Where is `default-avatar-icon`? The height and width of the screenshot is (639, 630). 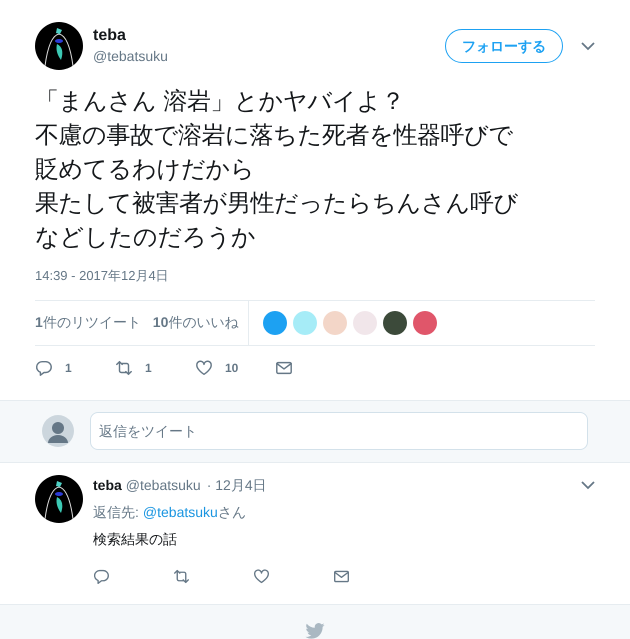 default-avatar-icon is located at coordinates (58, 431).